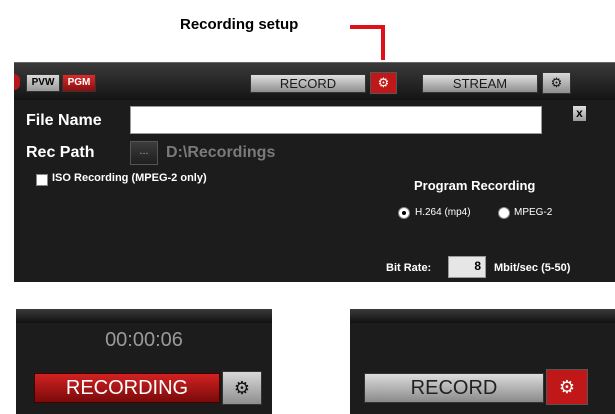 This screenshot has height=414, width=615. What do you see at coordinates (556, 83) in the screenshot?
I see `stream-settings-gear-icon: ⚙` at bounding box center [556, 83].